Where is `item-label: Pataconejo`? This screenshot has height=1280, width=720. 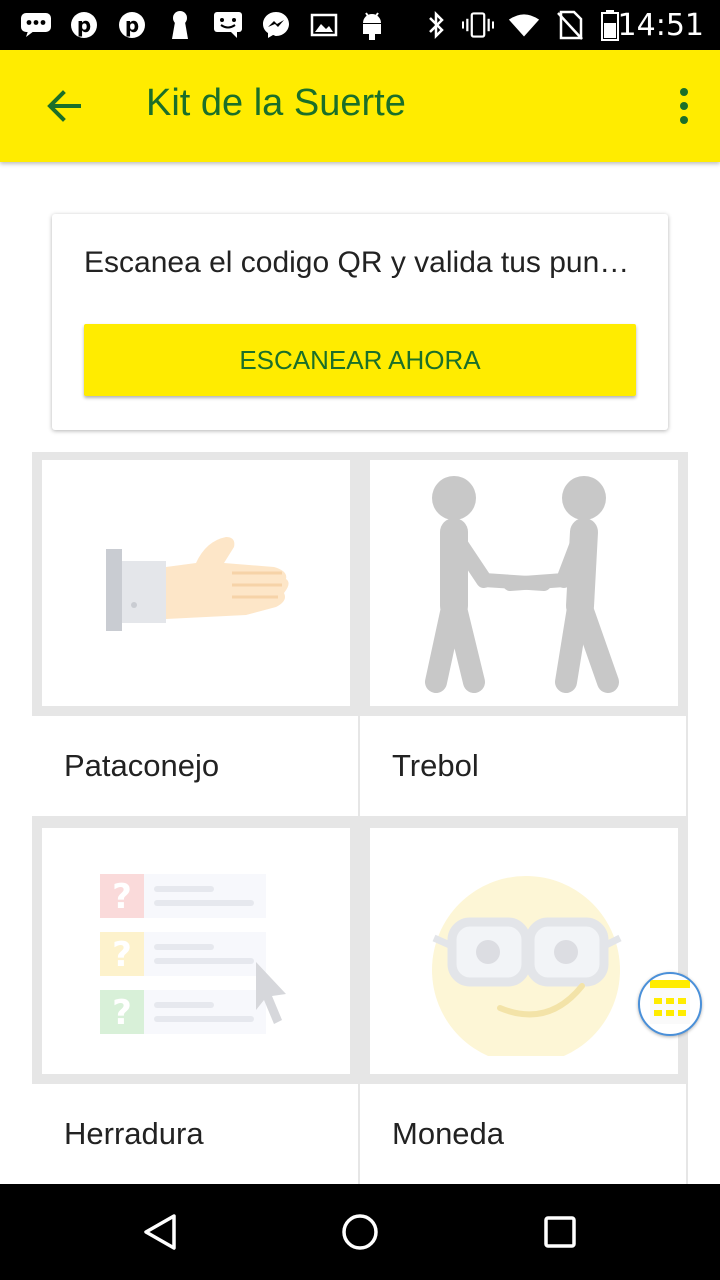
item-label: Pataconejo is located at coordinates (142, 765).